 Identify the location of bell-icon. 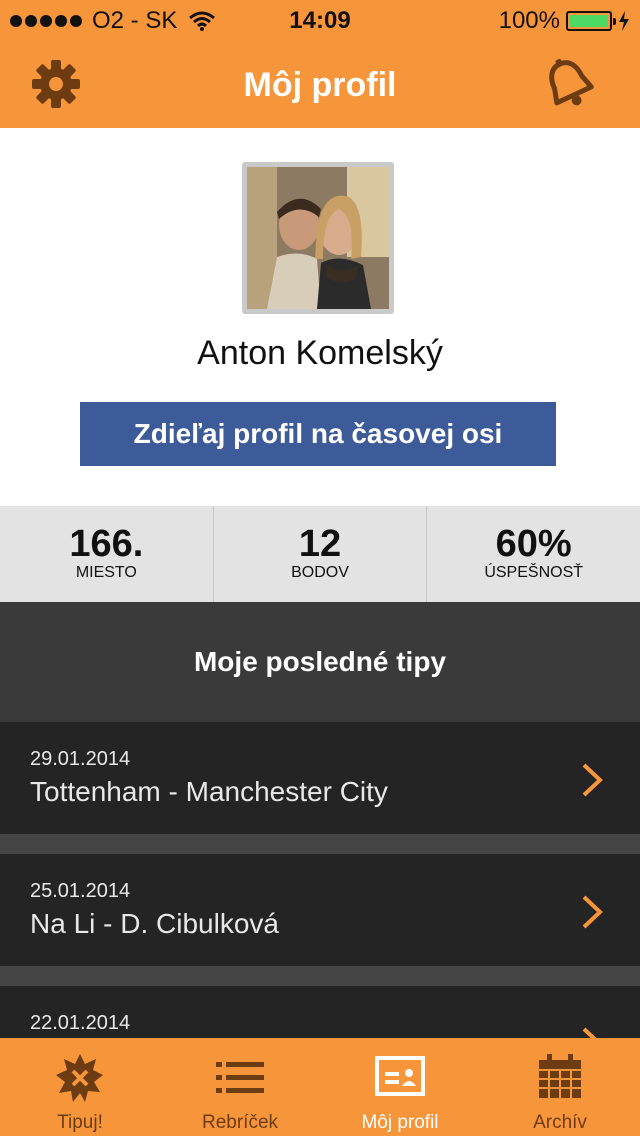
(569, 84).